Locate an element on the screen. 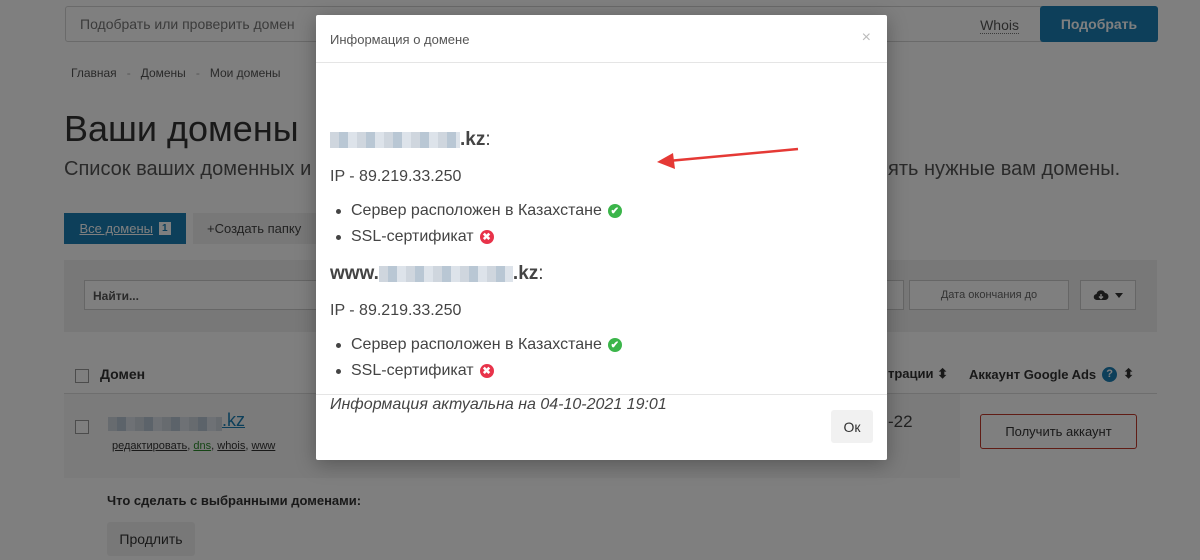 This screenshot has height=560, width=1200. close-icon: × is located at coordinates (866, 38).